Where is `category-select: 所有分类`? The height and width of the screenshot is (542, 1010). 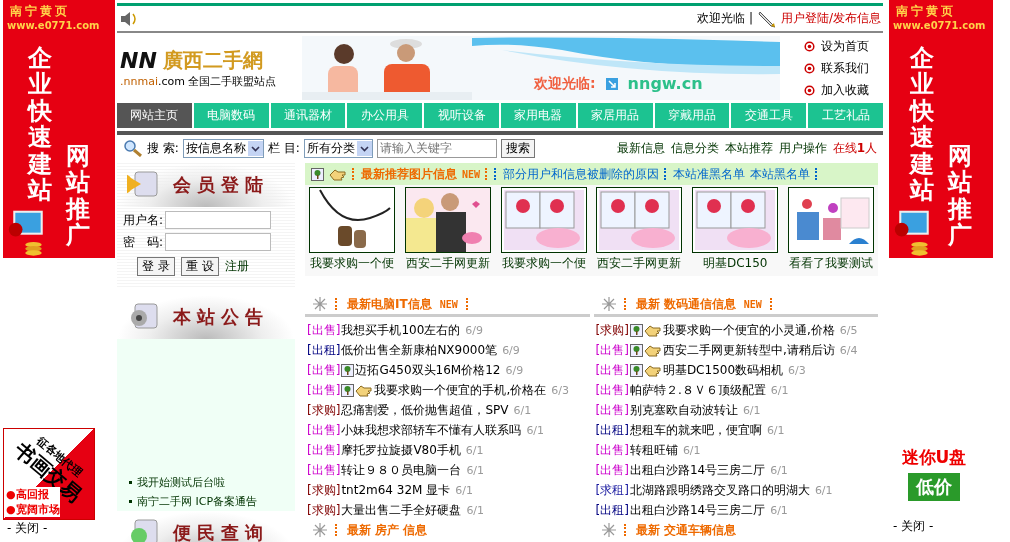
category-select: 所有分类 is located at coordinates (338, 148).